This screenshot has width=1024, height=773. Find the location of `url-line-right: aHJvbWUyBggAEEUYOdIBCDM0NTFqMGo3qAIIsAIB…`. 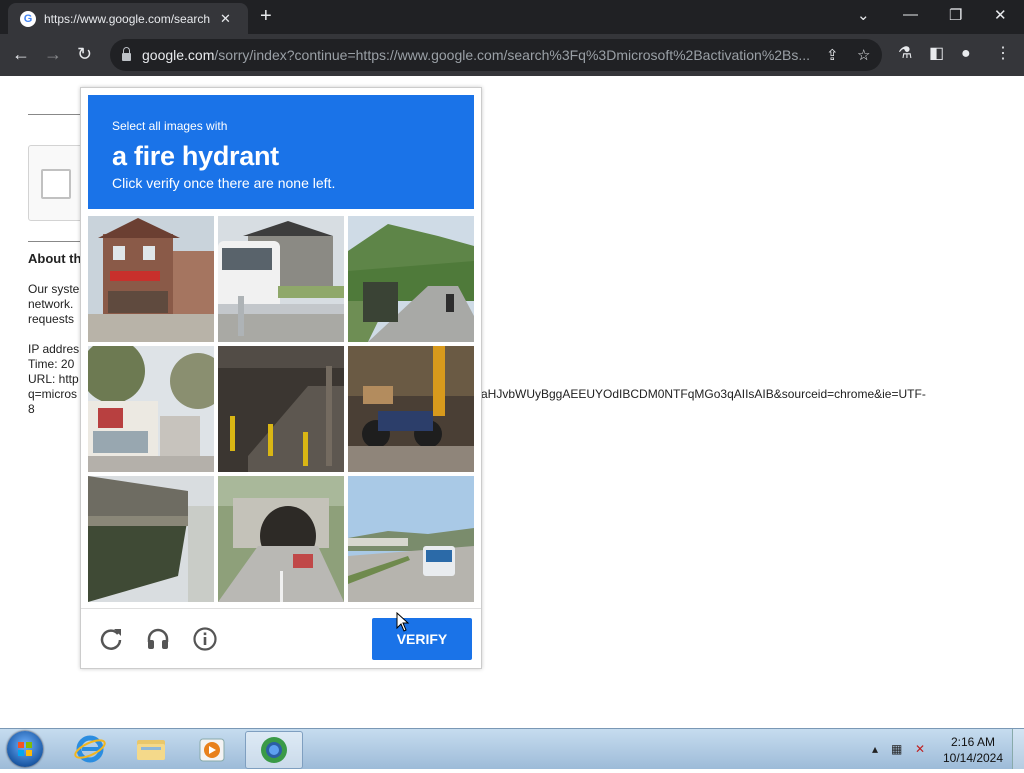

url-line-right: aHJvbWUyBggAEEUYOdIBCDM0NTFqMGo3qAIIsAIB… is located at coordinates (703, 394).